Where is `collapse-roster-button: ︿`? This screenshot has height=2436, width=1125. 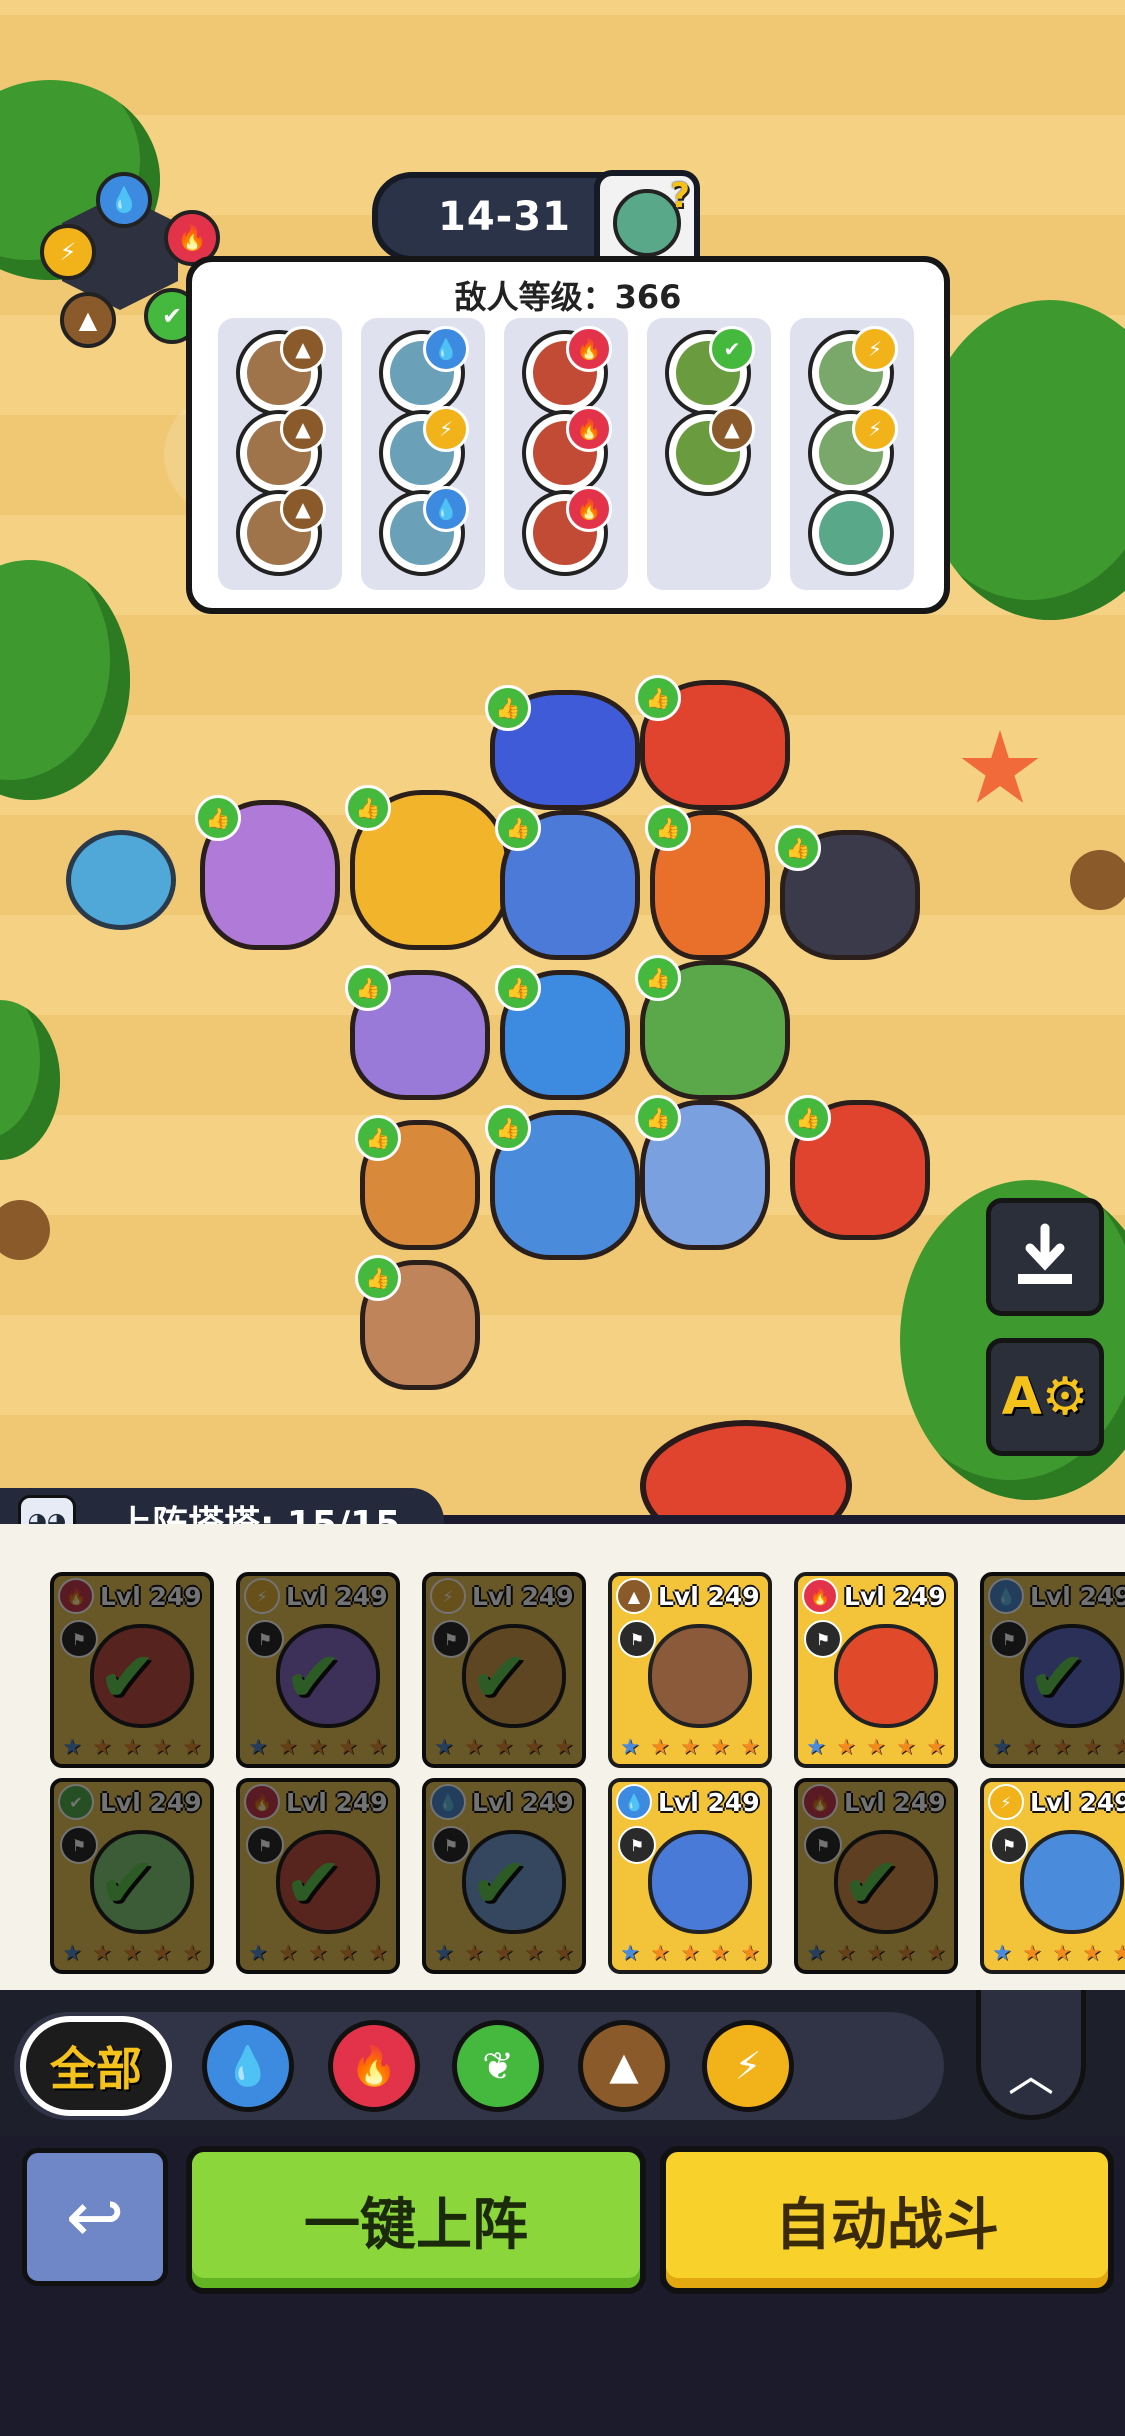 collapse-roster-button: ︿ is located at coordinates (1031, 2055).